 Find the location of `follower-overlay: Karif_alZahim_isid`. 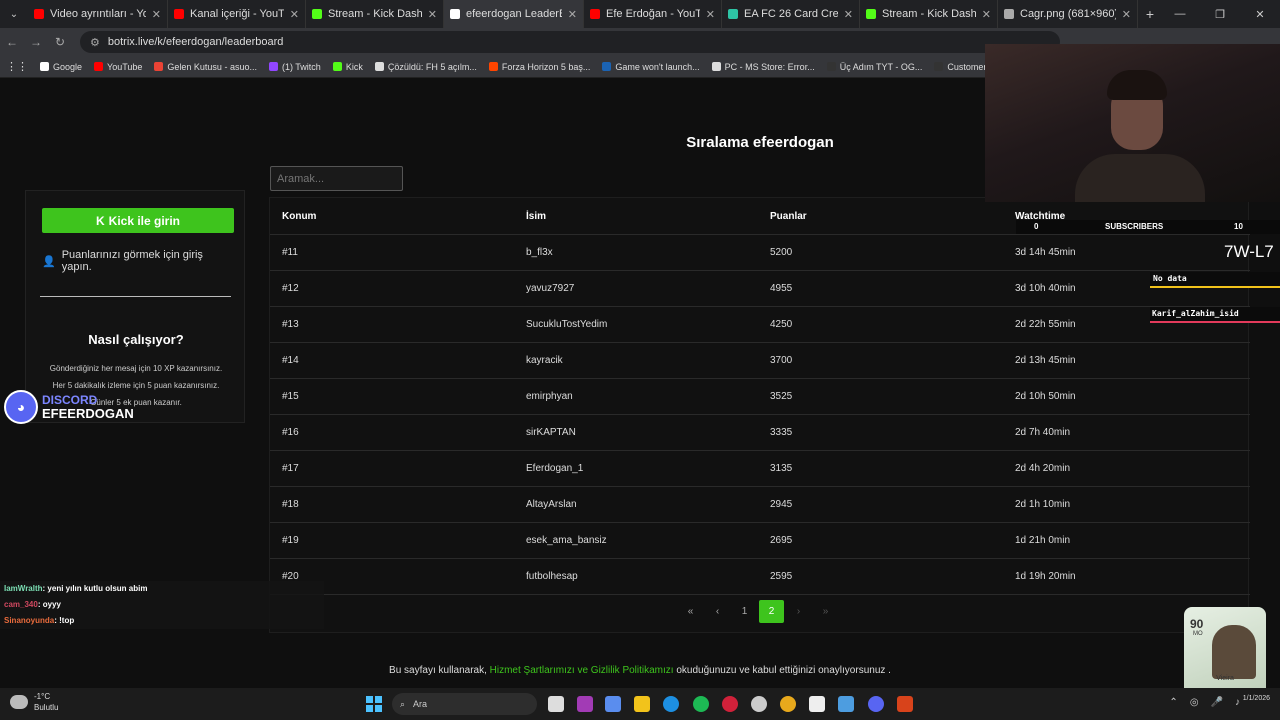

follower-overlay: Karif_alZahim_isid is located at coordinates (1215, 315).